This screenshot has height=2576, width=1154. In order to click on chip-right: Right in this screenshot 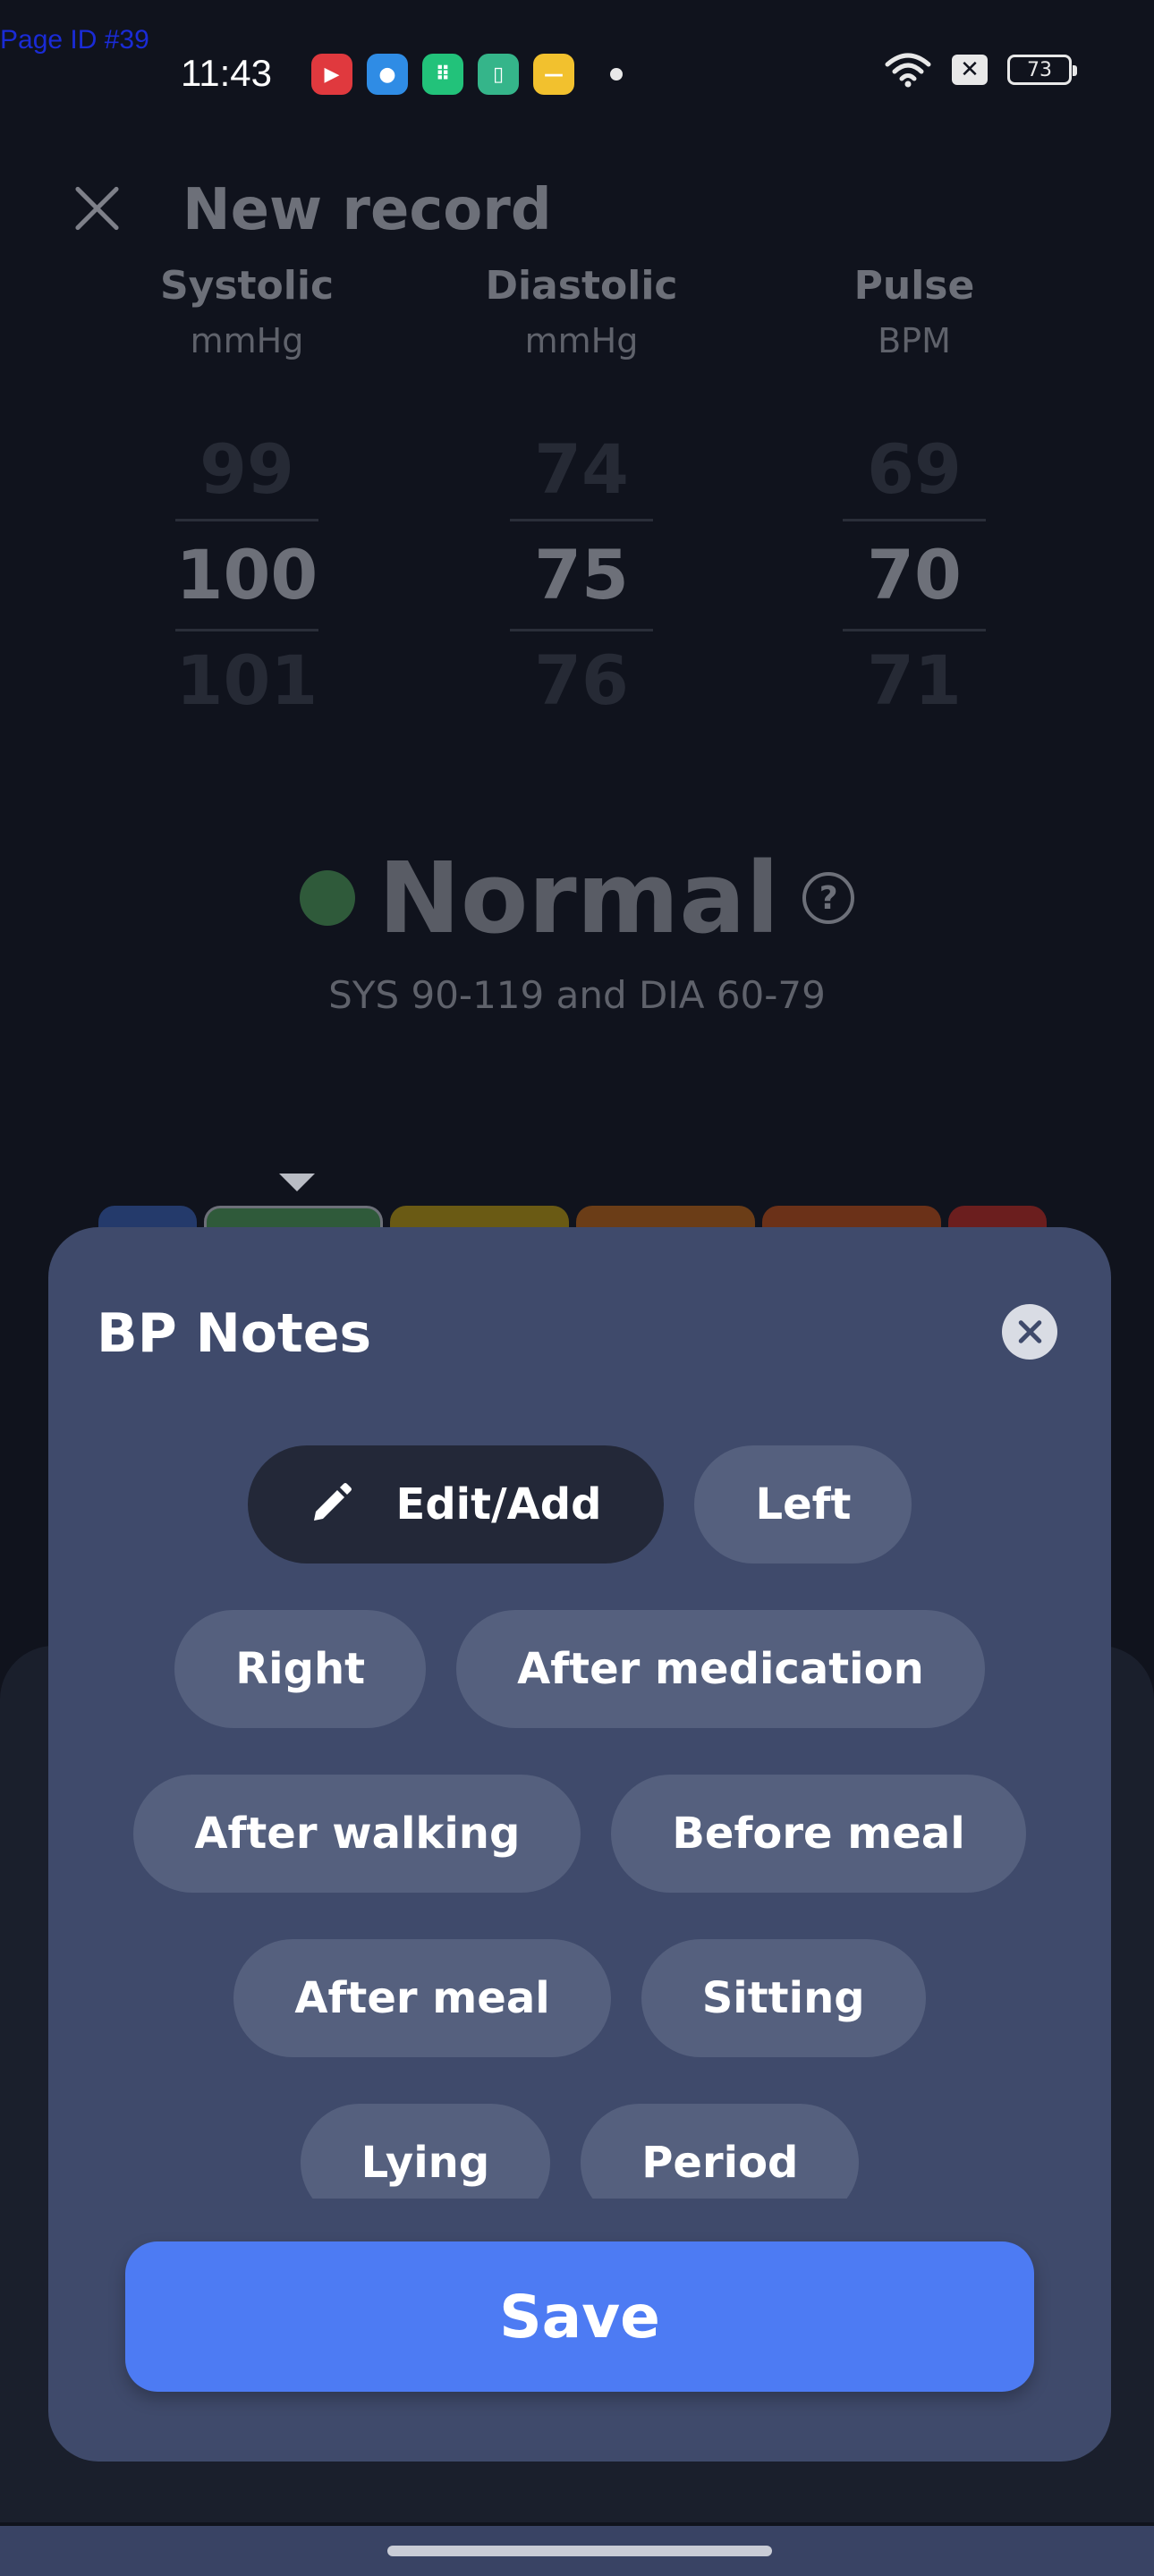, I will do `click(300, 1669)`.